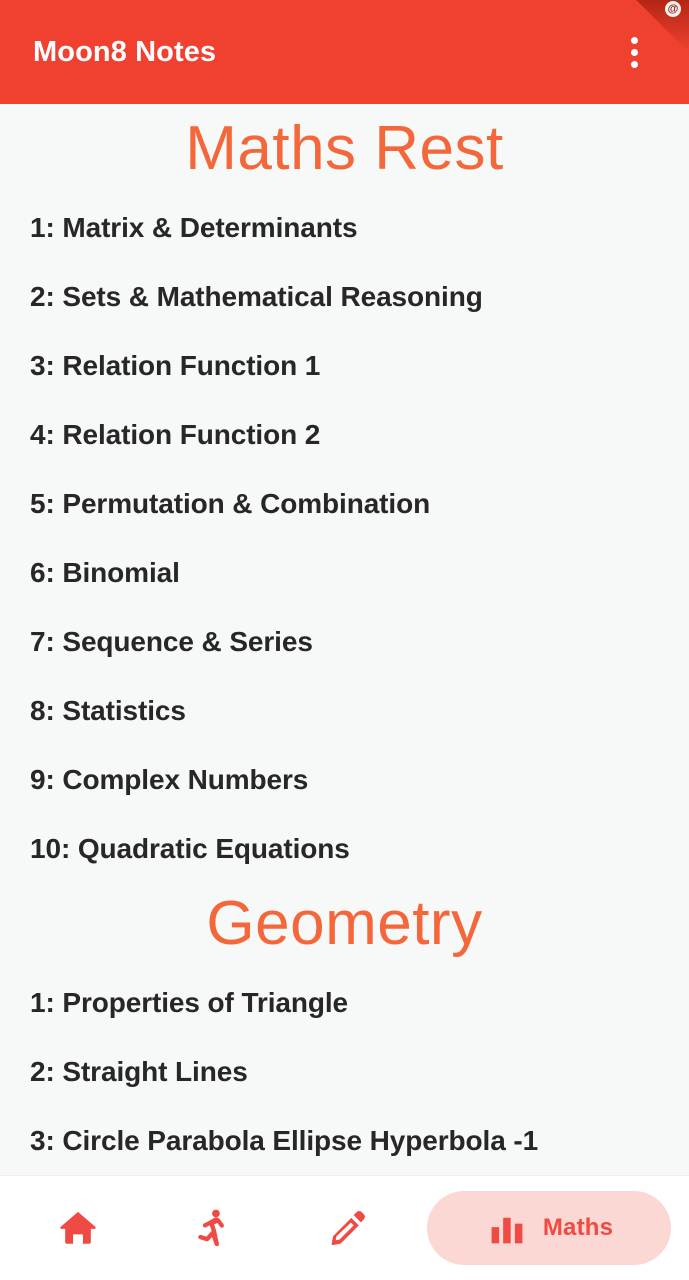 The width and height of the screenshot is (689, 1280). I want to click on nav-item-notes, so click(347, 1228).